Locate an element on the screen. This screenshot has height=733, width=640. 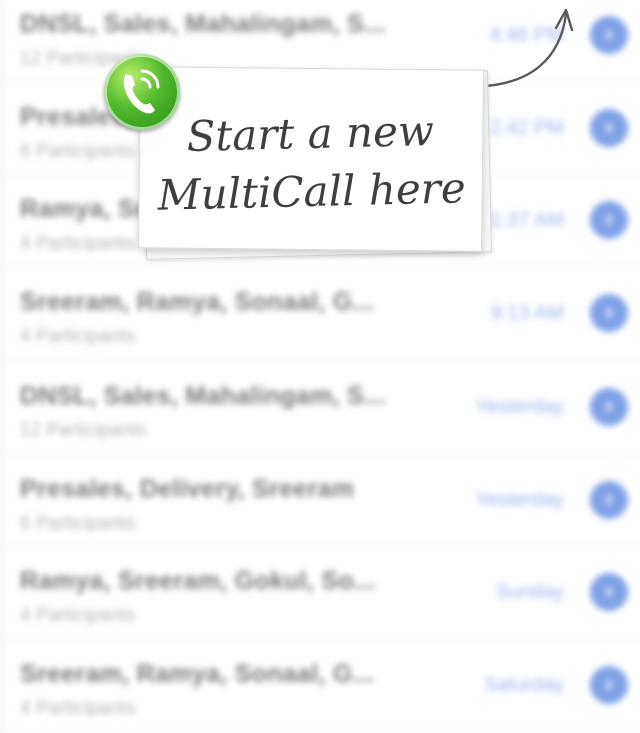
multicall-phone-icon is located at coordinates (142, 92).